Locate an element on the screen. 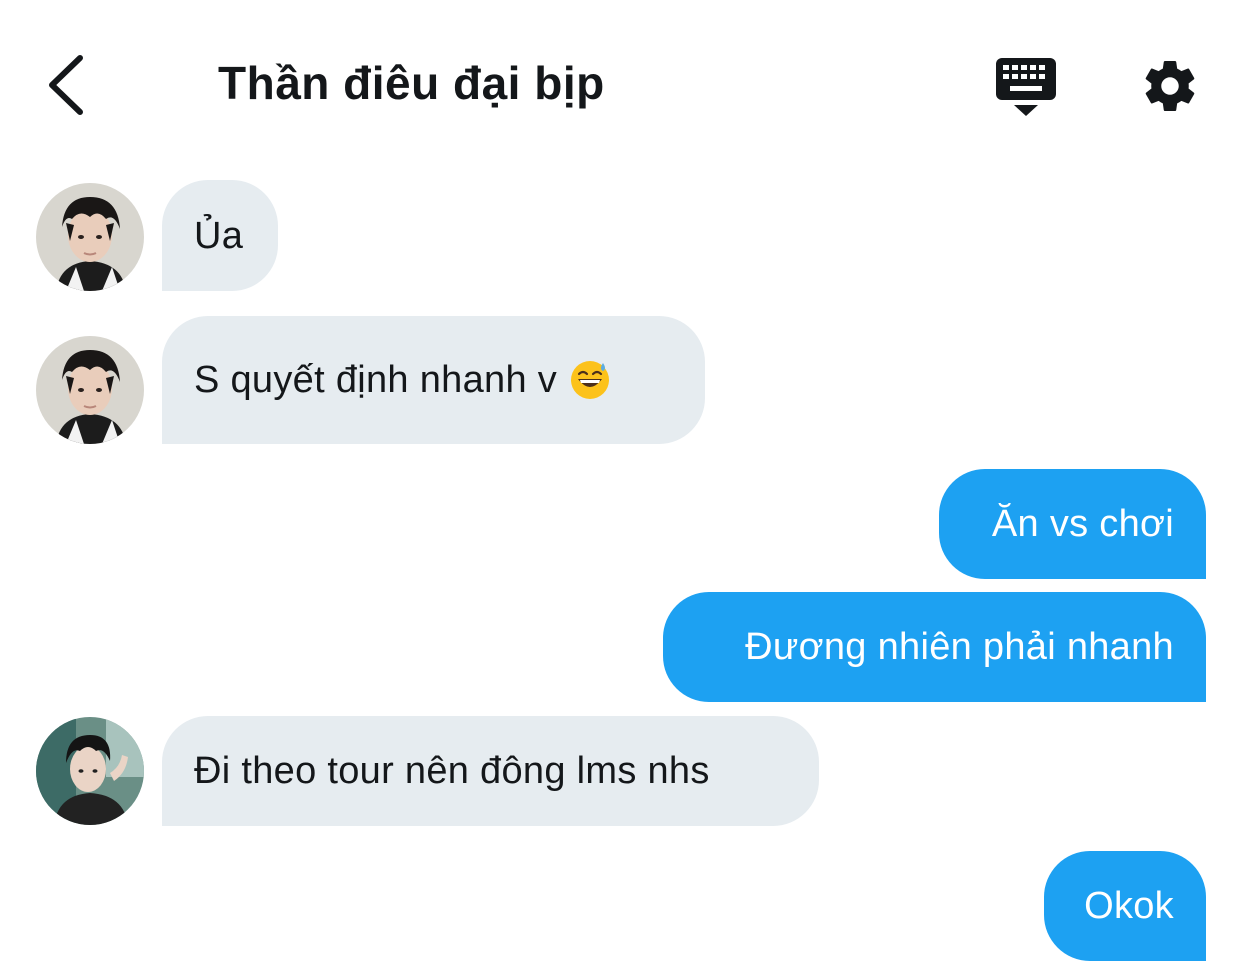 Image resolution: width=1242 pixels, height=969 pixels. back-button is located at coordinates (70, 85).